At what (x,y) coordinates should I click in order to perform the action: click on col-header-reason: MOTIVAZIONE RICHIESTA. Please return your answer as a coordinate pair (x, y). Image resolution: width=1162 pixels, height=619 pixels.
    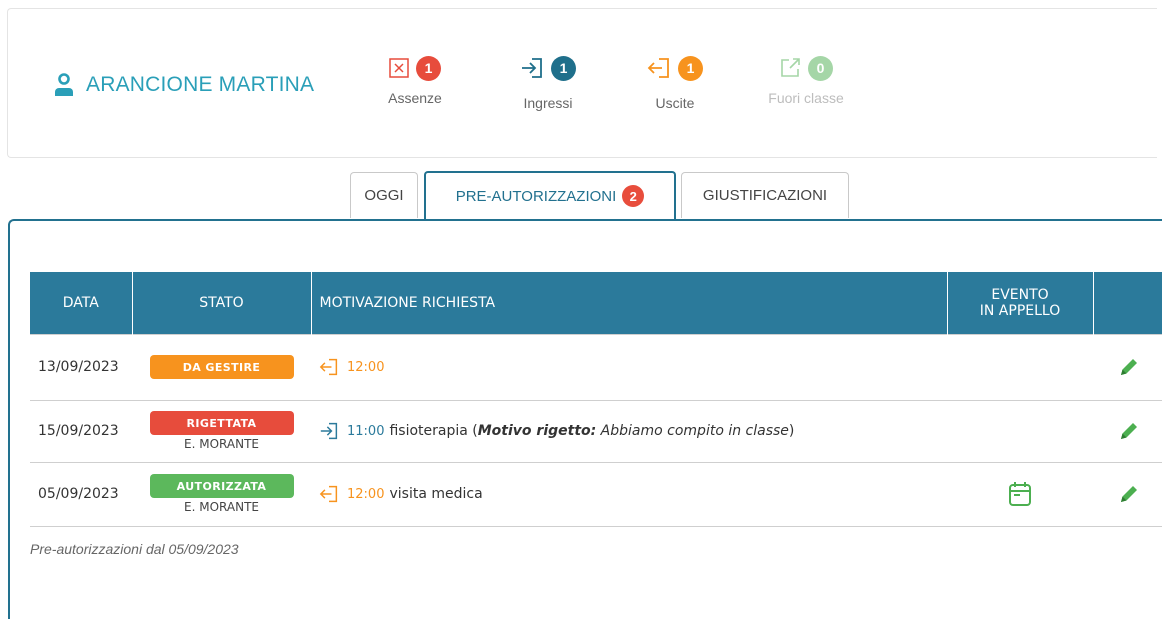
    Looking at the image, I should click on (629, 303).